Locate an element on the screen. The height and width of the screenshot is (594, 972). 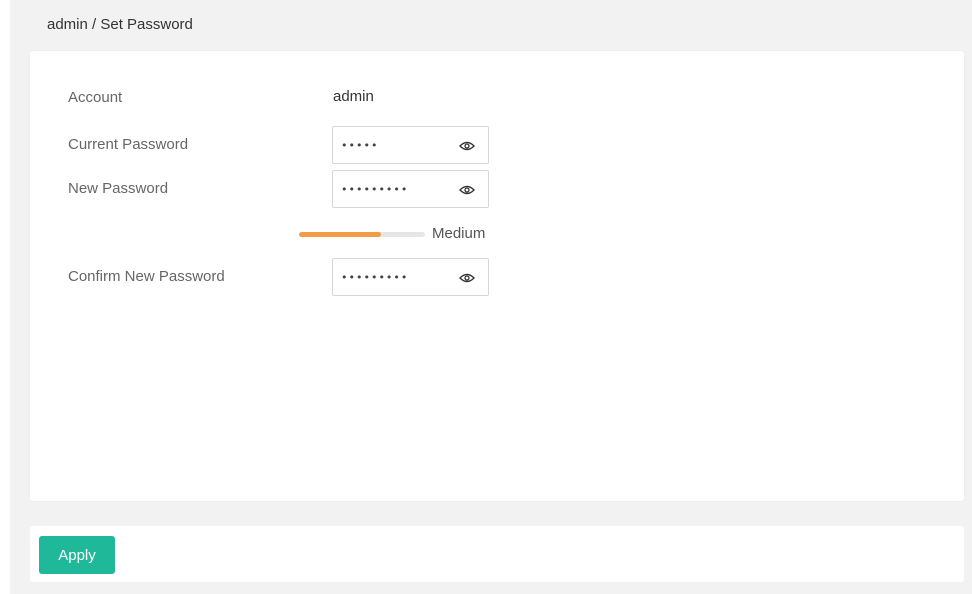
current-password-field is located at coordinates (410, 145).